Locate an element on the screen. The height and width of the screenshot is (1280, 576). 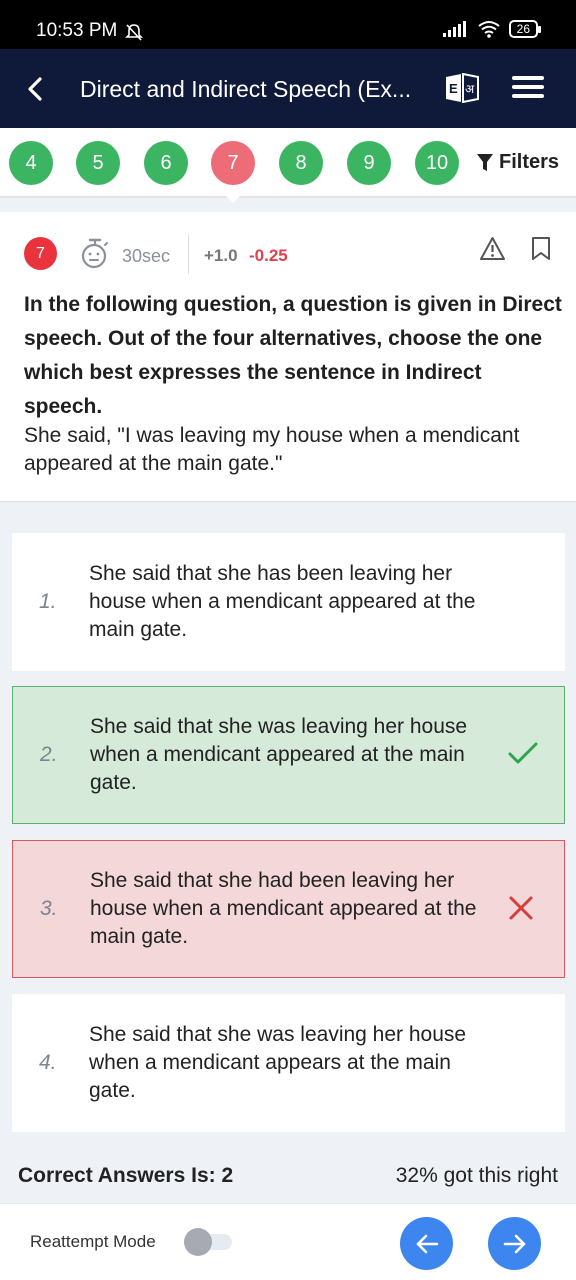
bookmark-icon is located at coordinates (541, 249).